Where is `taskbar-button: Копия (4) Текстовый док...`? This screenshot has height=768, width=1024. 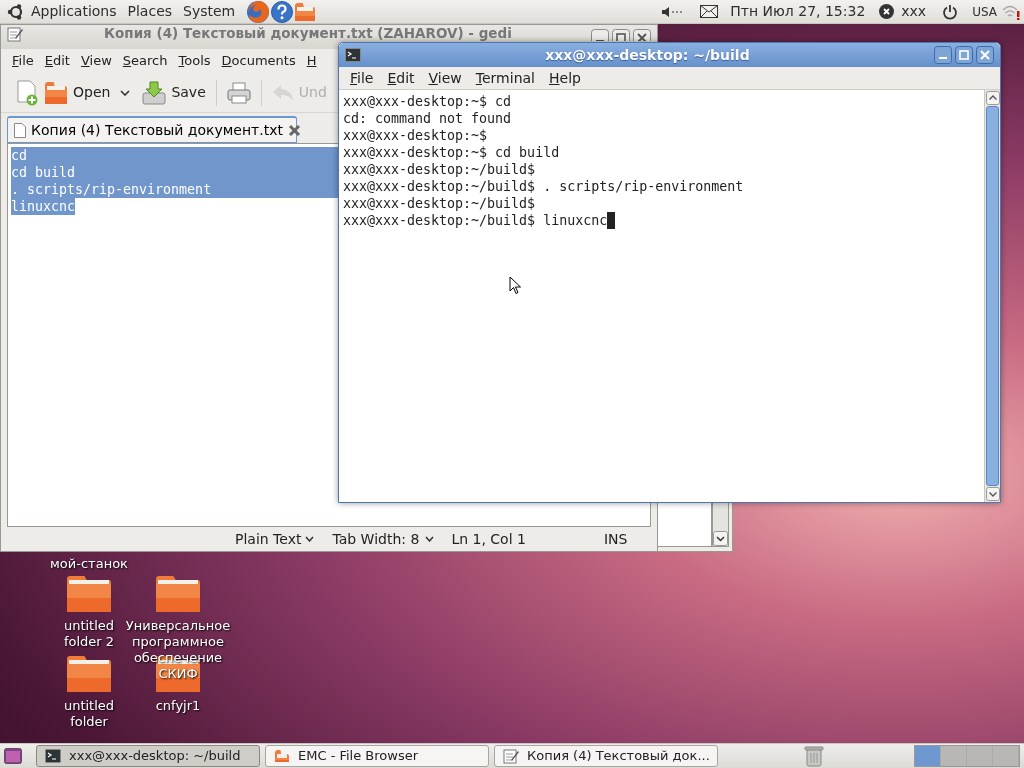
taskbar-button: Копия (4) Текстовый док... is located at coordinates (606, 756).